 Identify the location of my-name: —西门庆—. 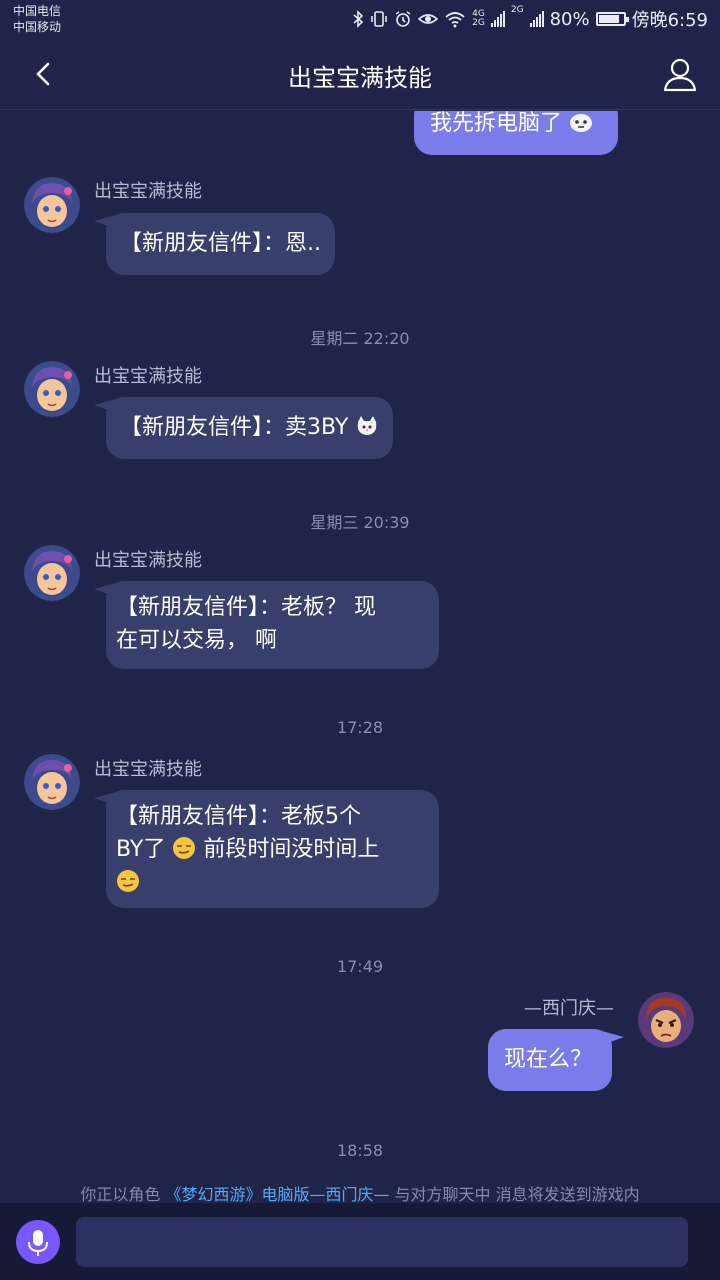
(569, 1008).